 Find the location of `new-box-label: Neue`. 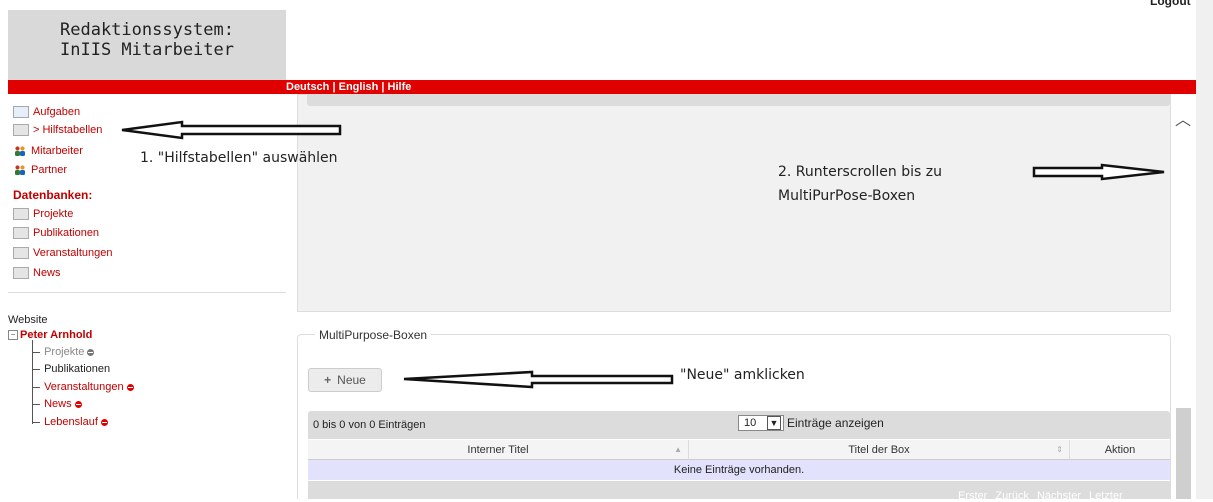

new-box-label: Neue is located at coordinates (351, 380).